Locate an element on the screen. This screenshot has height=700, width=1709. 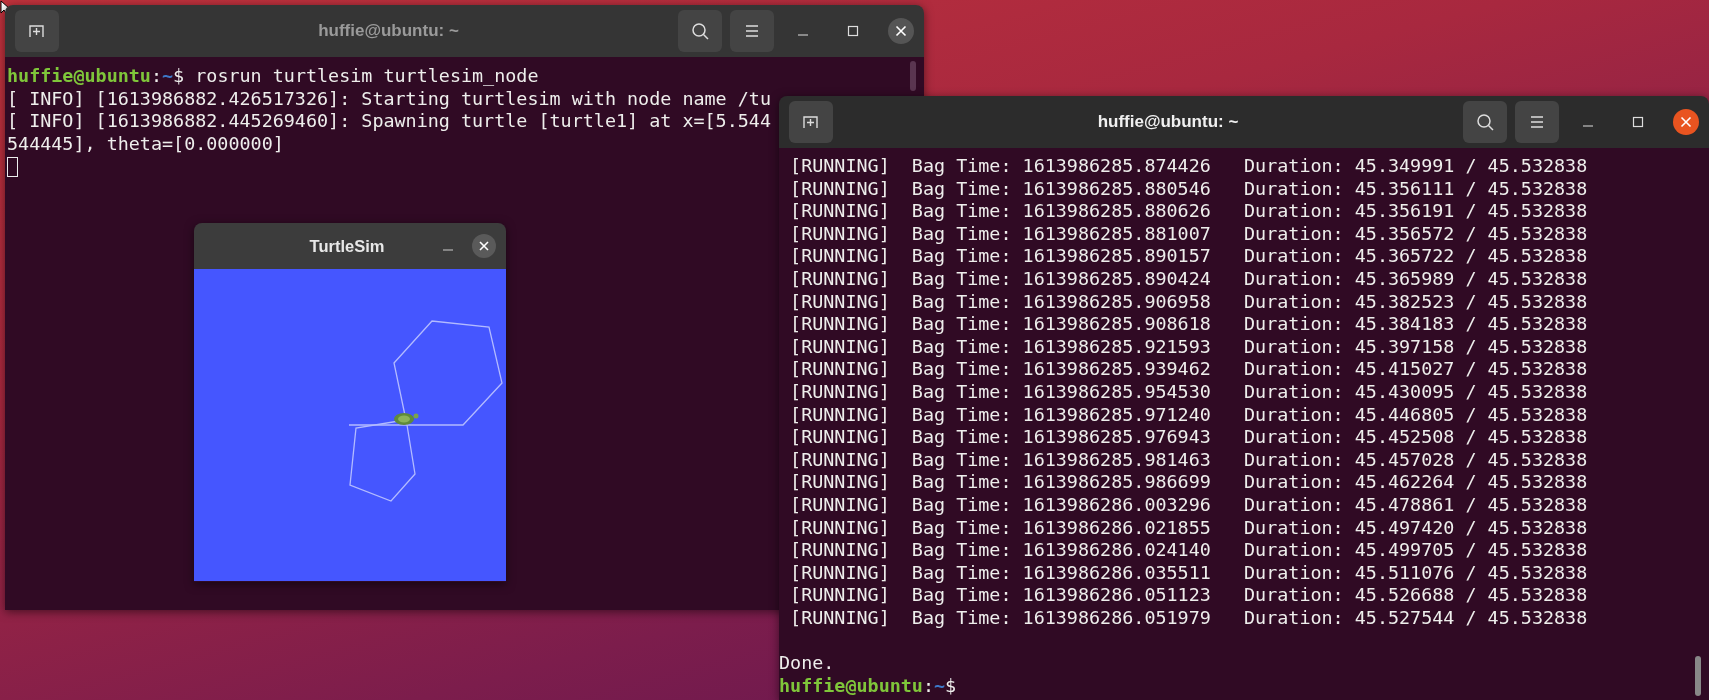
output-line: [RUNNING] Bag Time: 1613986285.954530 Duration: 45.430095 / 45.532838 is located at coordinates (1188, 392).